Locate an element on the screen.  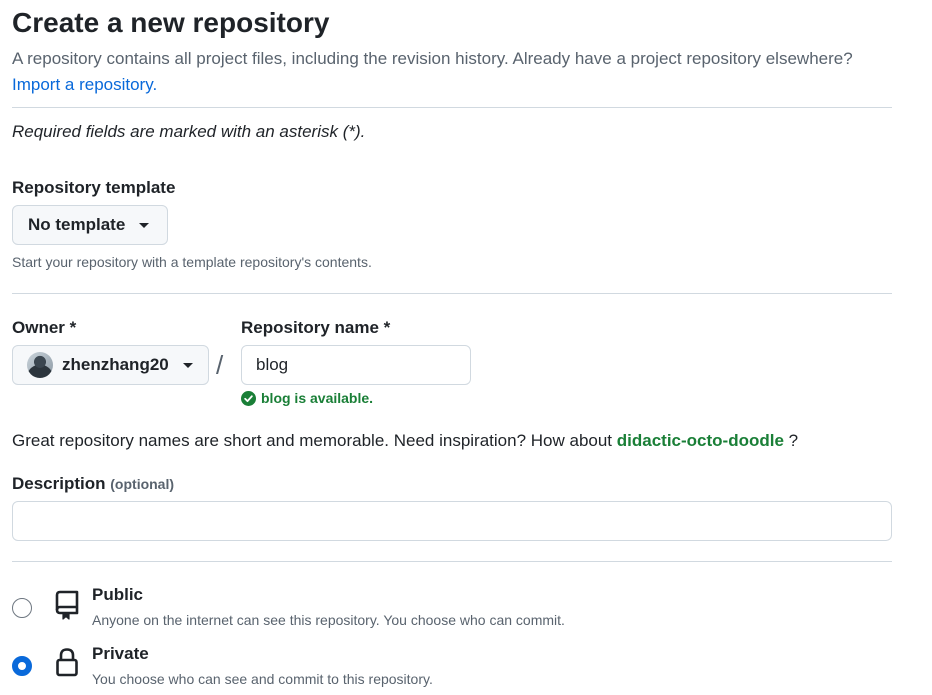
description-label: Description (optional) is located at coordinates (93, 484).